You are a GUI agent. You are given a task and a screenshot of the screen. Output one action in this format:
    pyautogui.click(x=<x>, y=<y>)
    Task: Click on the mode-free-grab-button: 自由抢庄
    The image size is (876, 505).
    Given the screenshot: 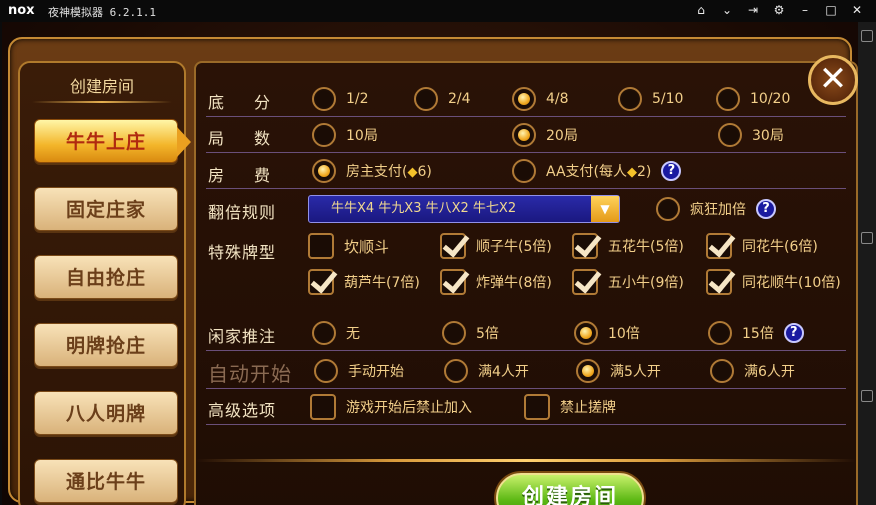 What is the action you would take?
    pyautogui.click(x=106, y=277)
    